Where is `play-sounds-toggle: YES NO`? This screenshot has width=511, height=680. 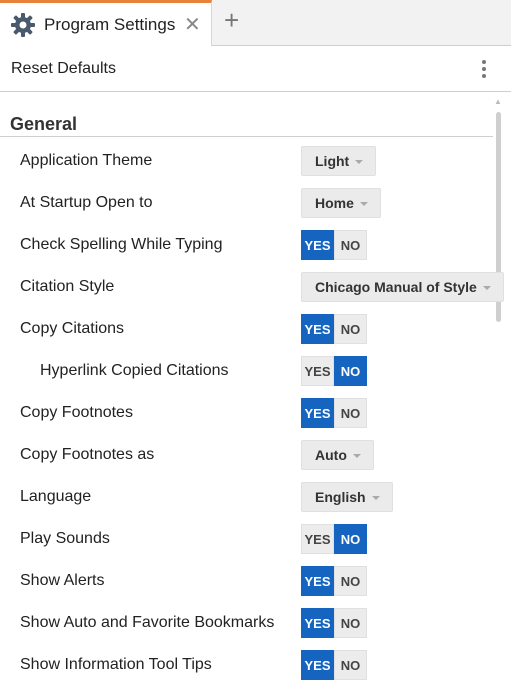 play-sounds-toggle: YES NO is located at coordinates (334, 539).